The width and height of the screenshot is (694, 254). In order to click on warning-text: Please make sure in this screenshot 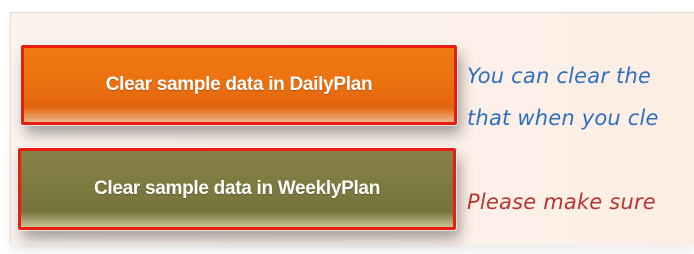, I will do `click(561, 202)`.